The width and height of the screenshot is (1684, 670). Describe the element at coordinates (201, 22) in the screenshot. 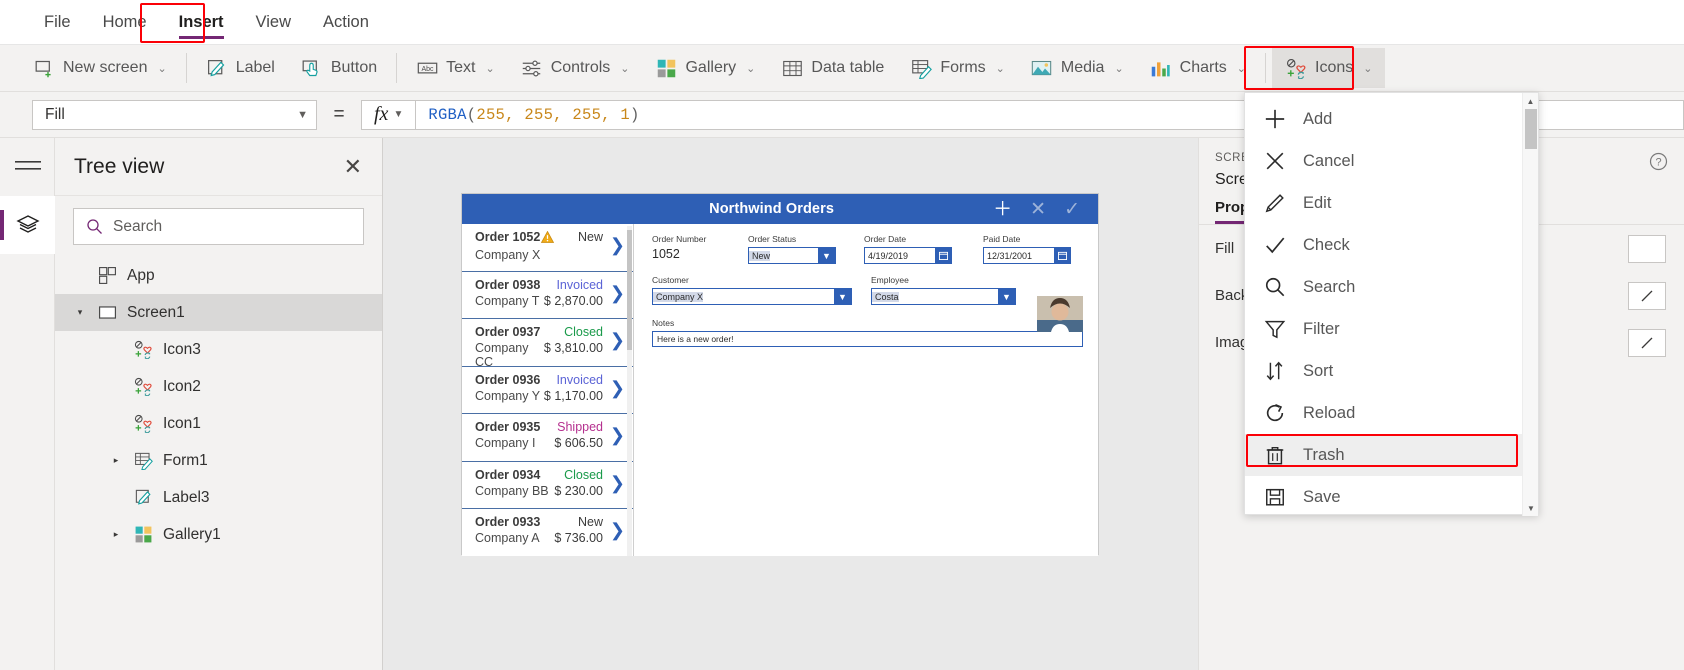

I see `menu-item-insert: Insert` at that location.